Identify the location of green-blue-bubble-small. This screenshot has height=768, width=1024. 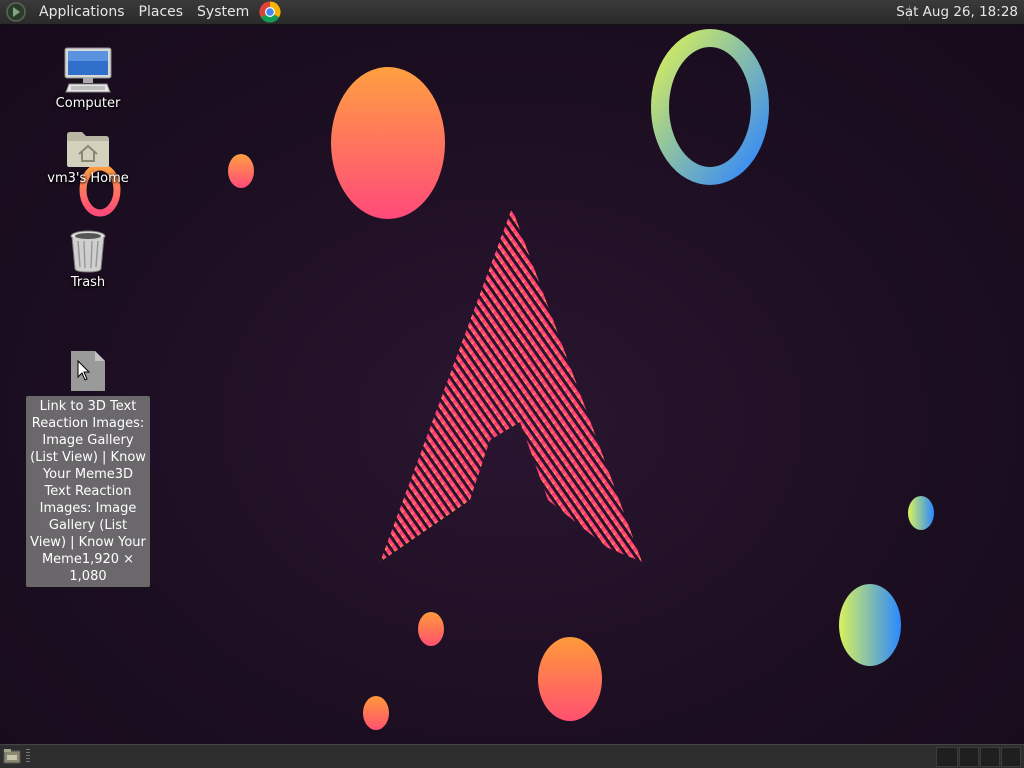
(921, 513).